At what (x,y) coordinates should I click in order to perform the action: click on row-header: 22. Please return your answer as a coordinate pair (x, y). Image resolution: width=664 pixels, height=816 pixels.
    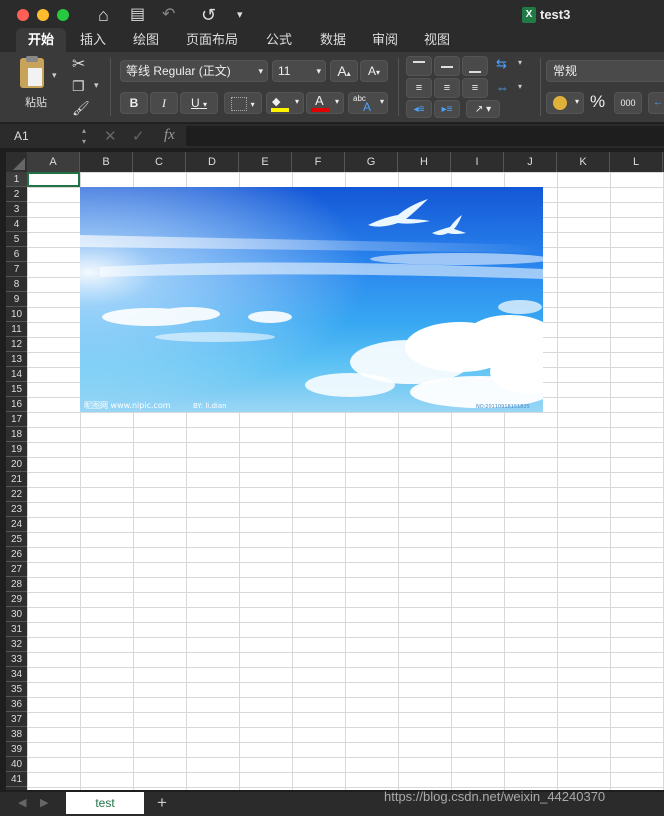
    Looking at the image, I should click on (16, 494).